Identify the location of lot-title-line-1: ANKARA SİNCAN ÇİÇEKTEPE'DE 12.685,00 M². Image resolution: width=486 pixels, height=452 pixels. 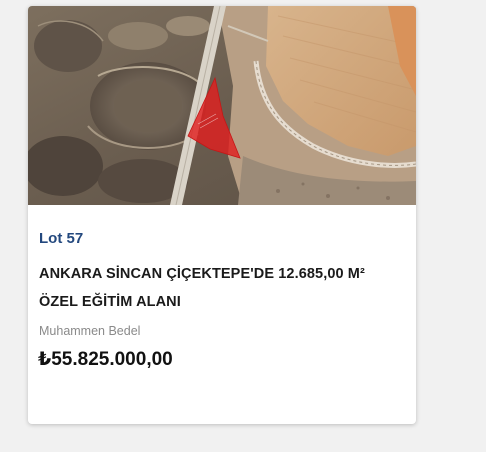
(202, 274).